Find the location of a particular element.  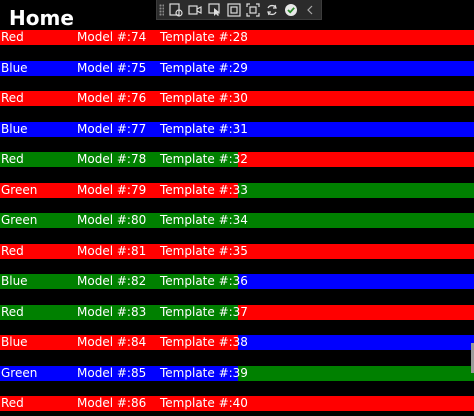

list-item: Green Model #:79 Template #:33 is located at coordinates (237, 190).